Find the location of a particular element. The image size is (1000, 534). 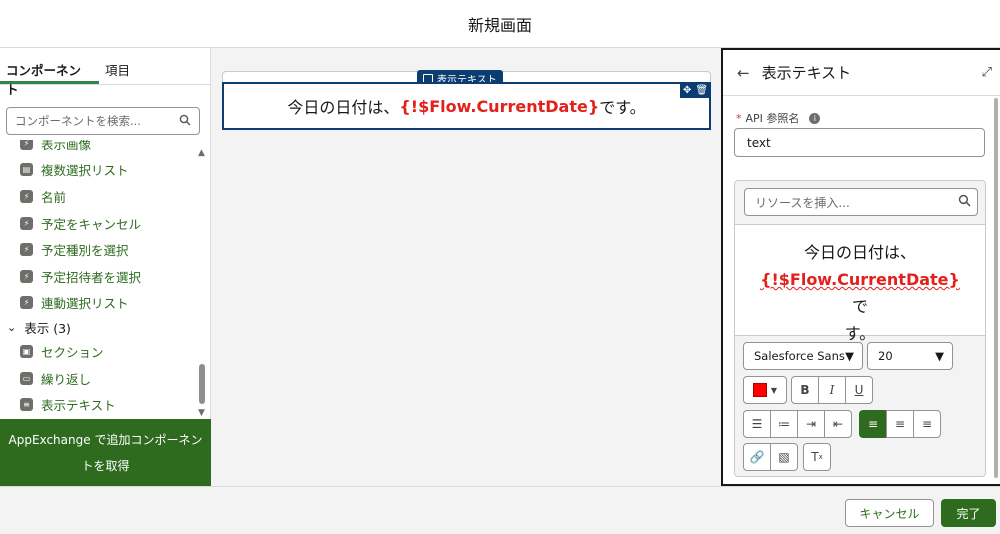

list-item-label: 表示テキスト is located at coordinates (78, 406).